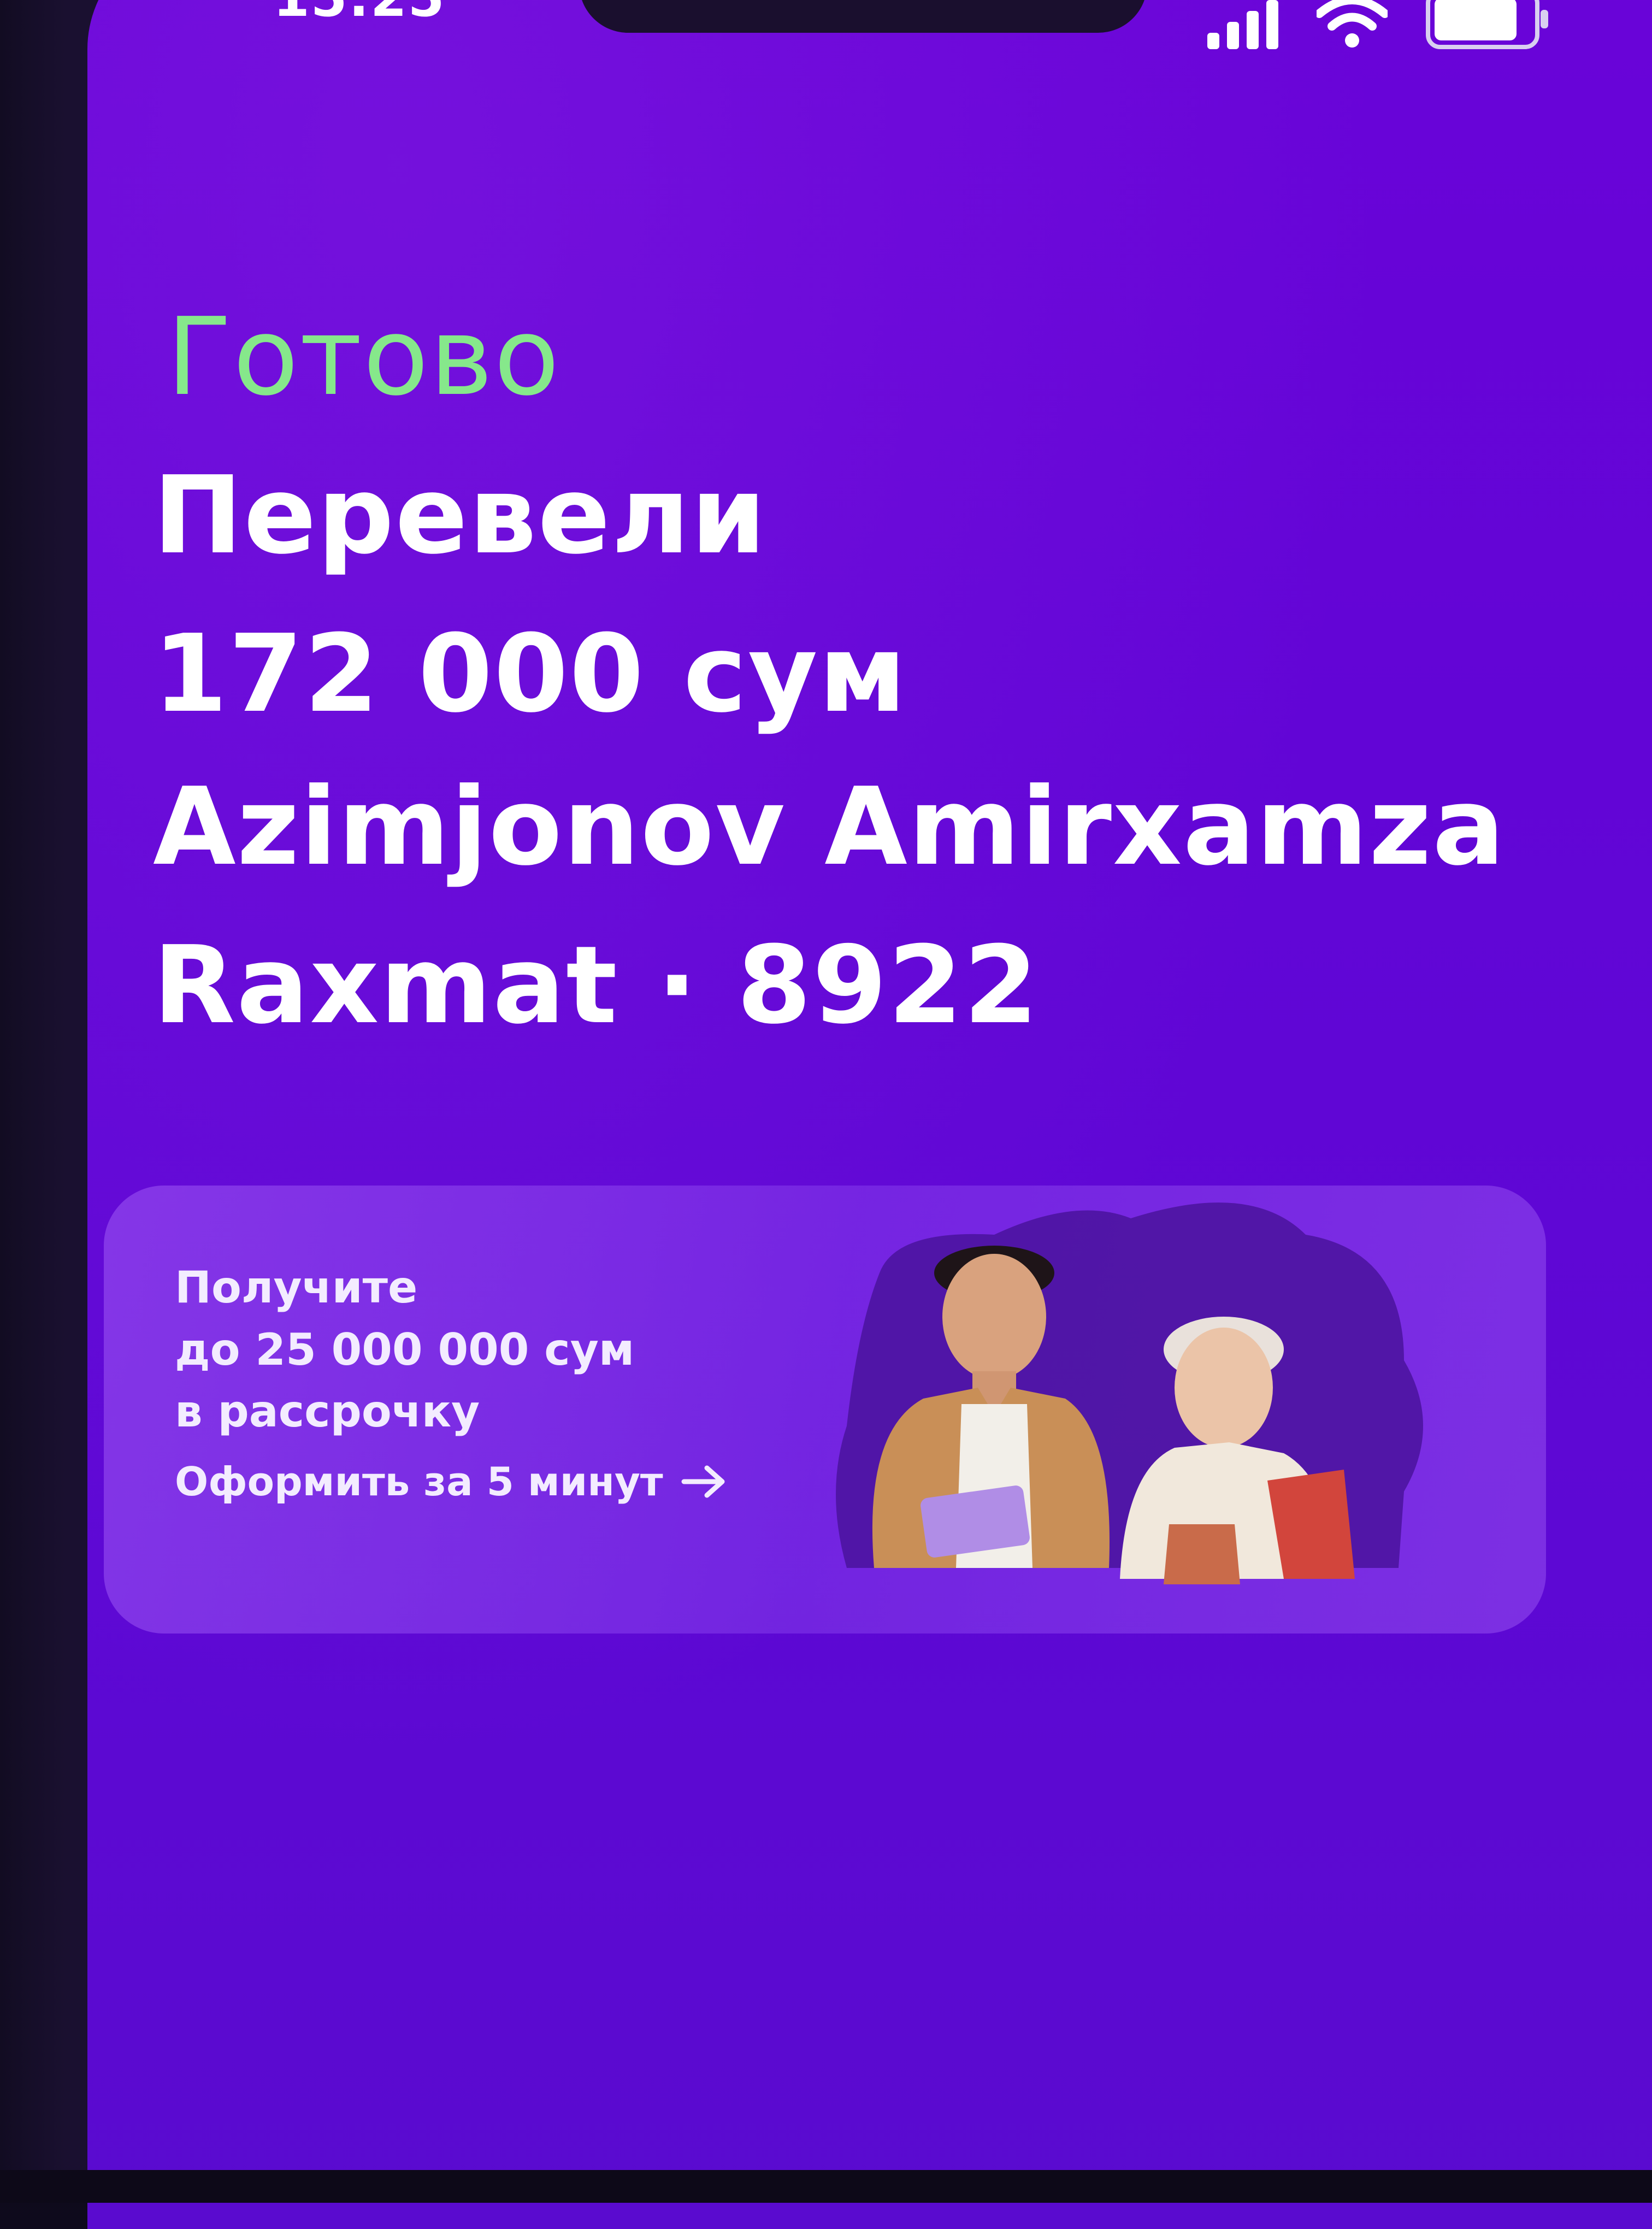 This screenshot has width=1652, height=2229. What do you see at coordinates (460, 515) in the screenshot?
I see `transfer-action: Перевели` at bounding box center [460, 515].